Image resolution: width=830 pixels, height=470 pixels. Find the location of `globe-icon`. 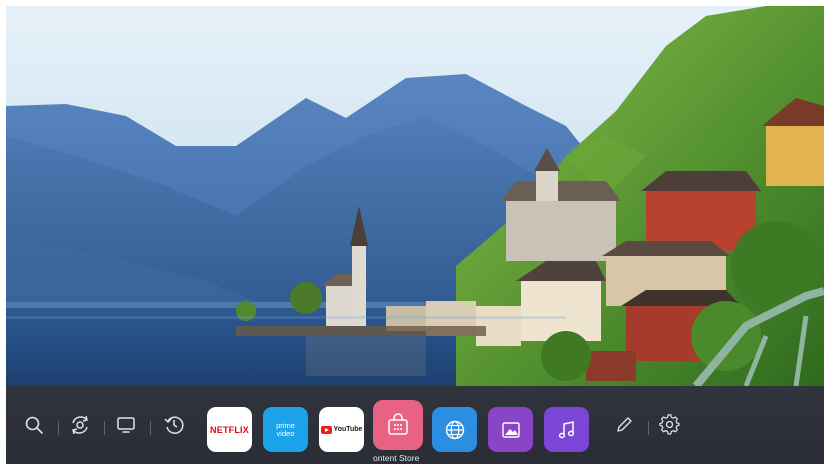

globe-icon is located at coordinates (454, 429).